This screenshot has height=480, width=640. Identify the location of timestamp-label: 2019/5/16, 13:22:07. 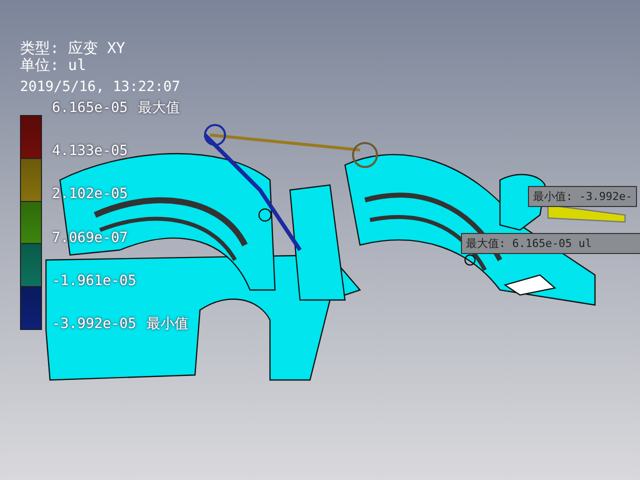
(101, 87).